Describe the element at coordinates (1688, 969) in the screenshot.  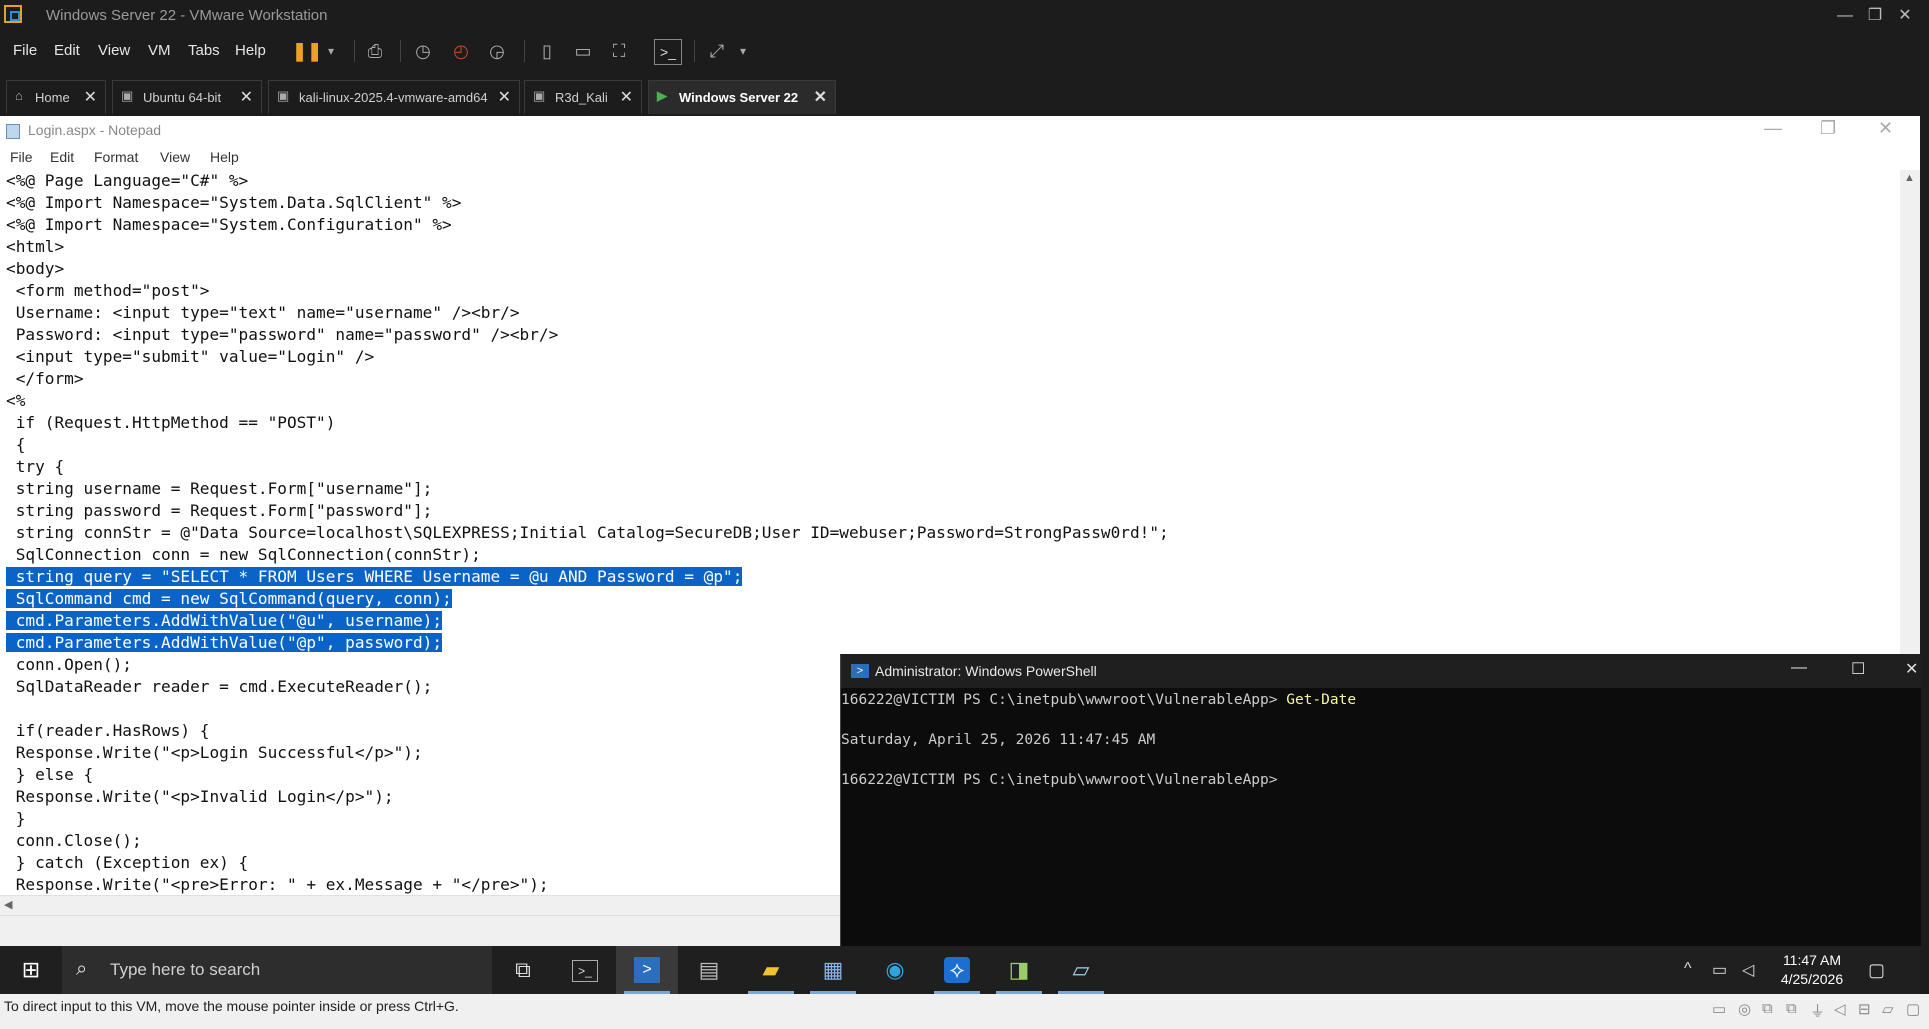
I see `show-hidden-icons: ^` at that location.